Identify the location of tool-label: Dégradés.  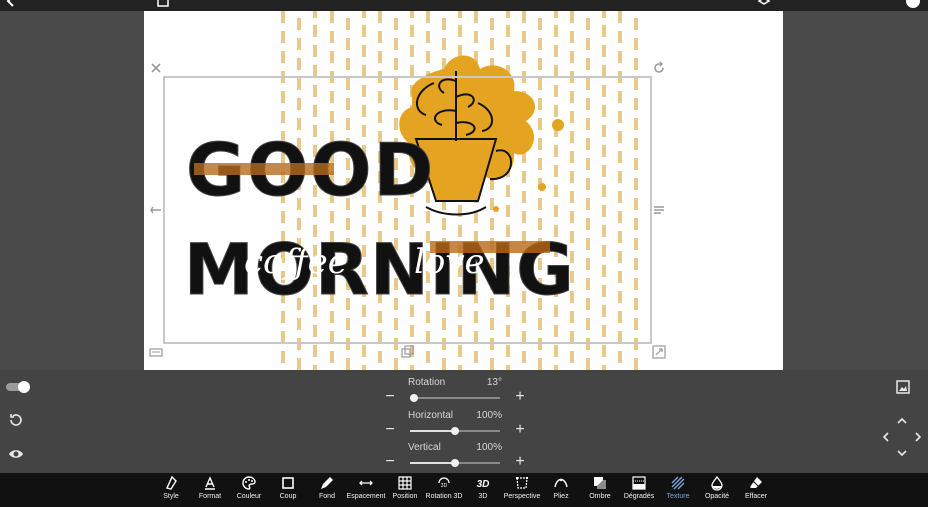
(639, 496).